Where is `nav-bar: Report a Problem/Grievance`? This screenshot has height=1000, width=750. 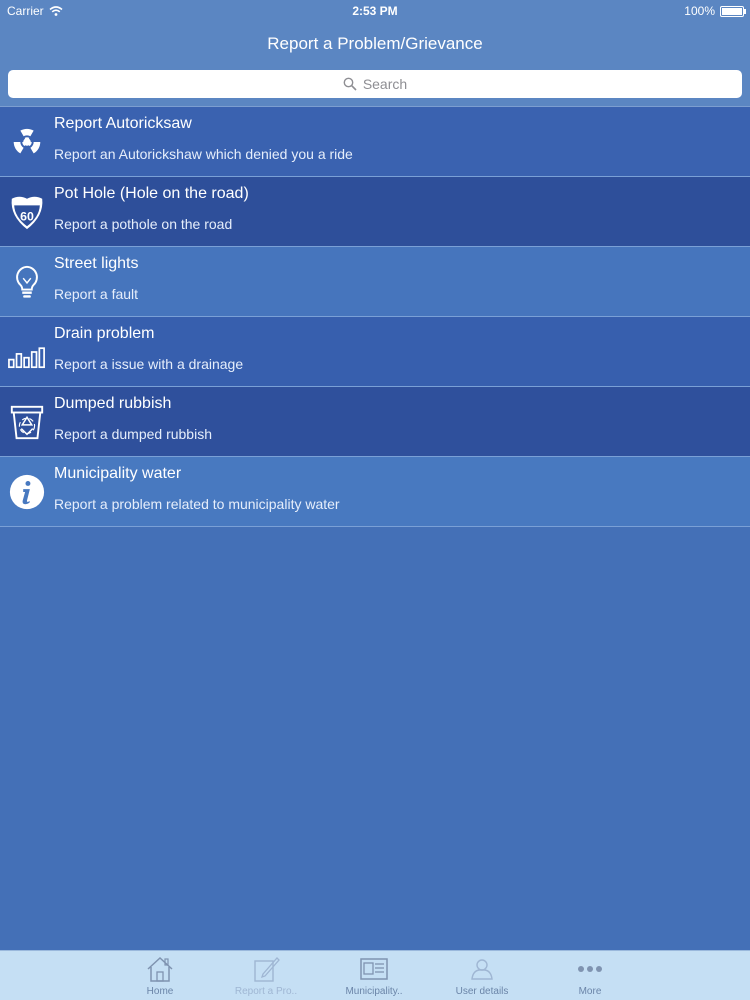 nav-bar: Report a Problem/Grievance is located at coordinates (375, 44).